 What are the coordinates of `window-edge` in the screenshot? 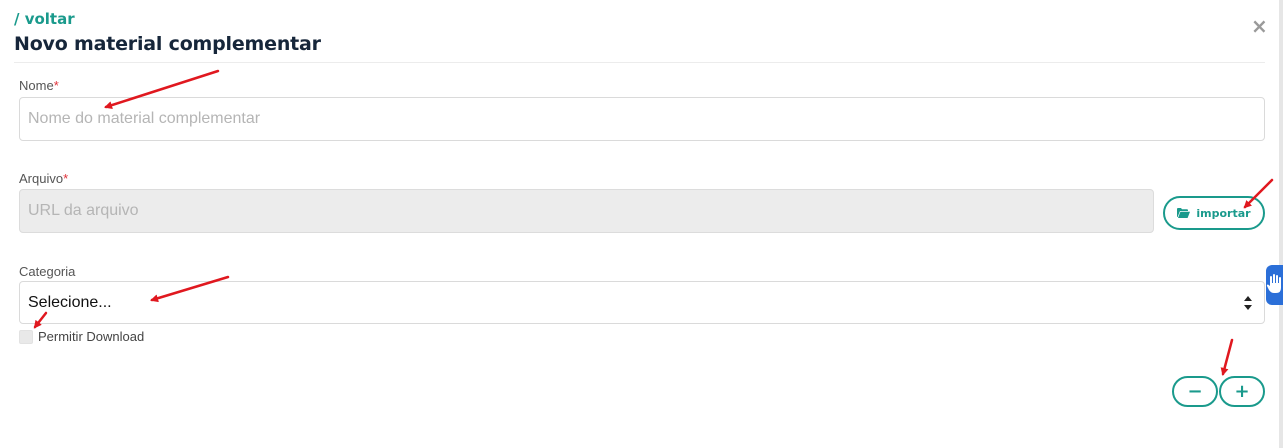 It's located at (1281, 224).